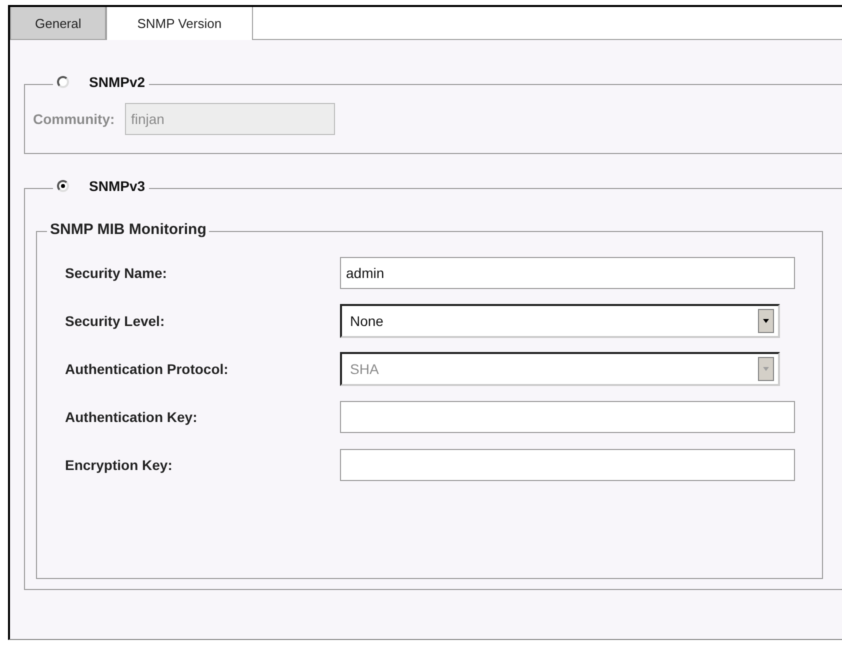 The height and width of the screenshot is (647, 842). What do you see at coordinates (560, 321) in the screenshot?
I see `dropdown: None` at bounding box center [560, 321].